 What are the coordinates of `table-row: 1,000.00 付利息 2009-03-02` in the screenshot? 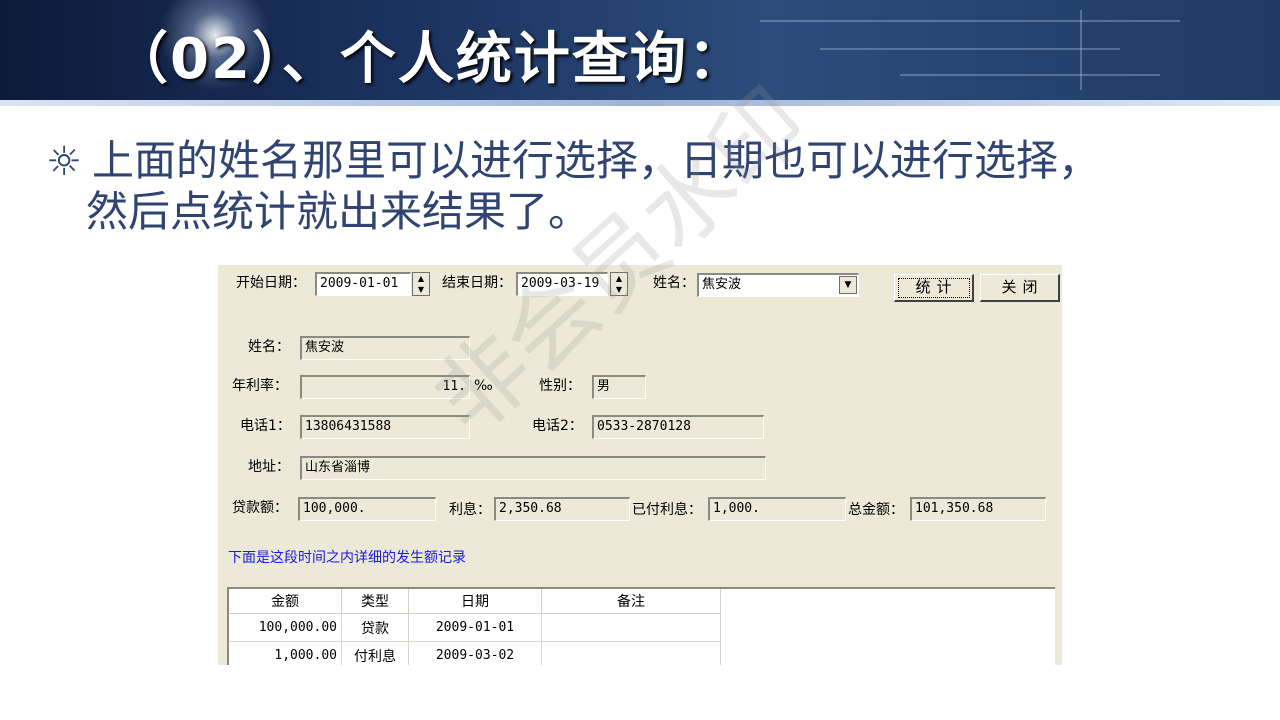 It's located at (475, 653).